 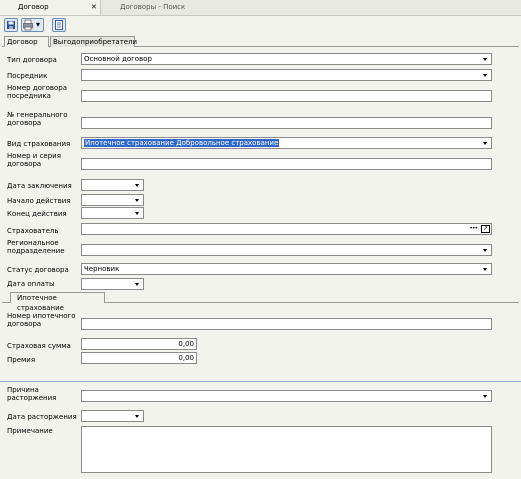 What do you see at coordinates (112, 416) in the screenshot?
I see `termination-date-picker` at bounding box center [112, 416].